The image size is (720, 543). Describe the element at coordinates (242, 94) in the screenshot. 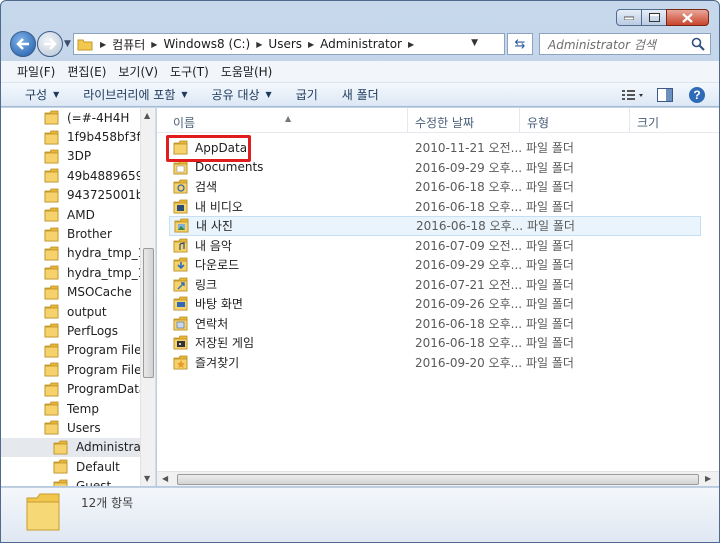

I see `share-with-button: 공유 대상 ▼` at that location.